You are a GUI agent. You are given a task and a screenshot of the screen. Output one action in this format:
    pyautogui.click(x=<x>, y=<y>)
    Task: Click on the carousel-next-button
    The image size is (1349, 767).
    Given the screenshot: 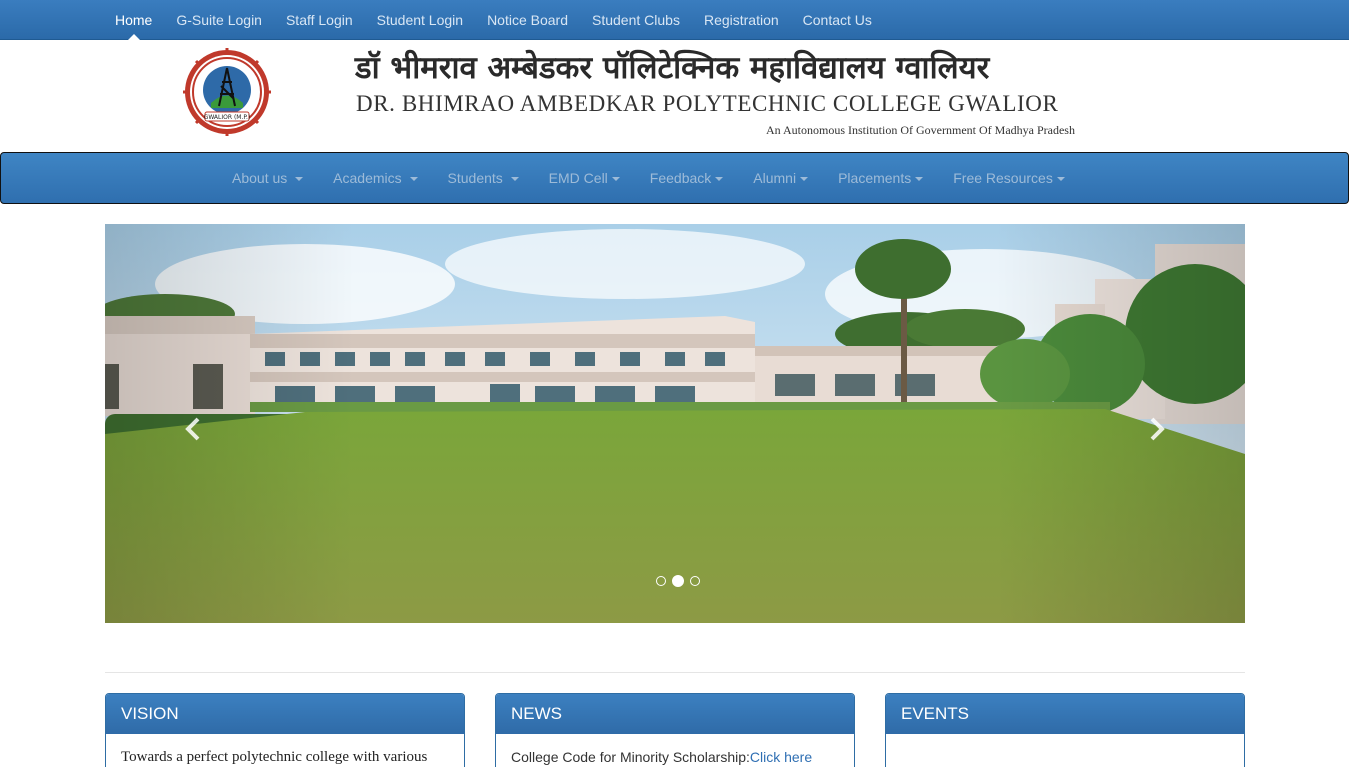 What is the action you would take?
    pyautogui.click(x=1156, y=429)
    